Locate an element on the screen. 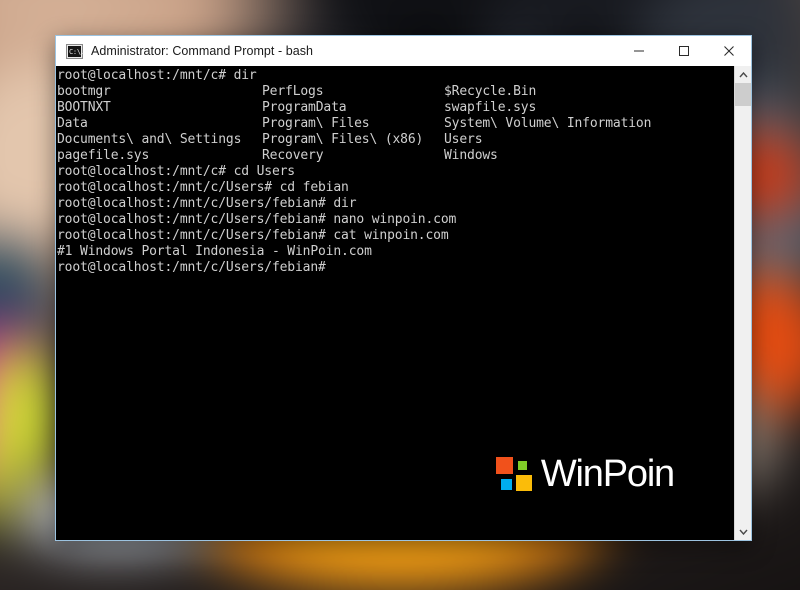 The image size is (800, 590). terminal-line: bootmgr is located at coordinates (84, 91).